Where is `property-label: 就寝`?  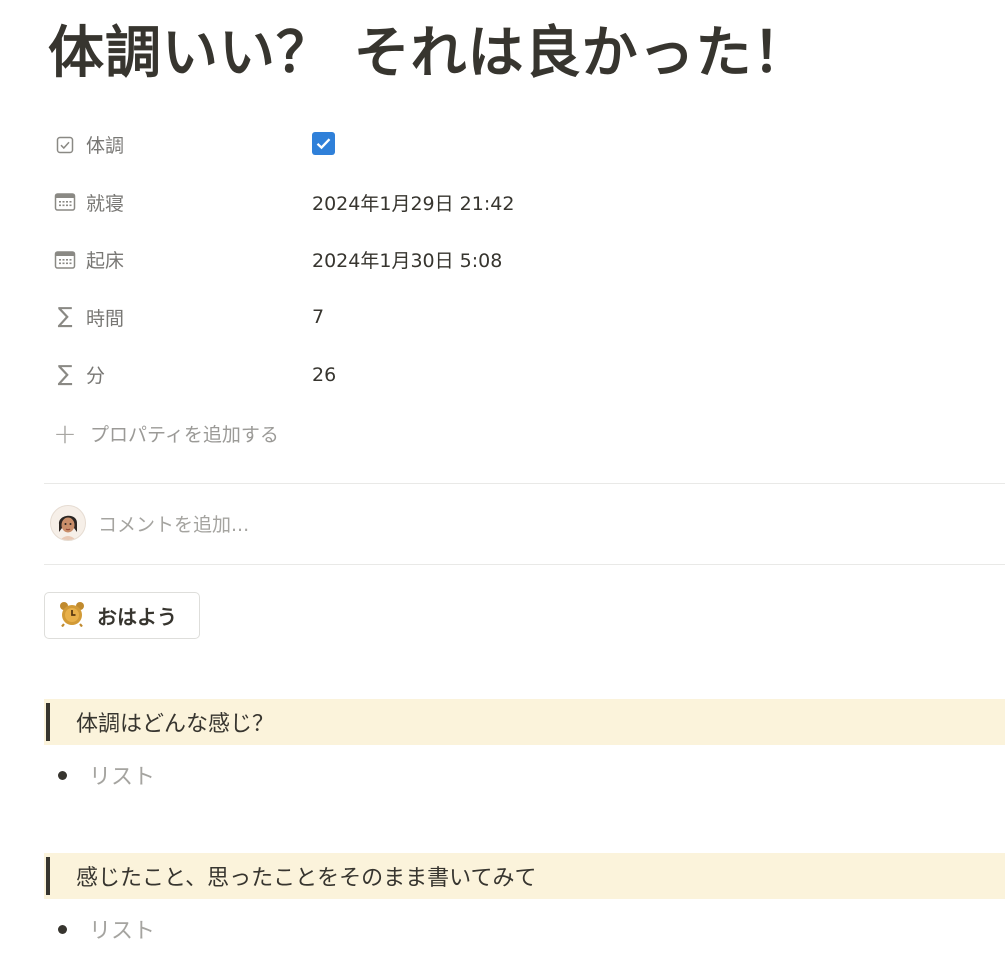
property-label: 就寝 is located at coordinates (105, 203).